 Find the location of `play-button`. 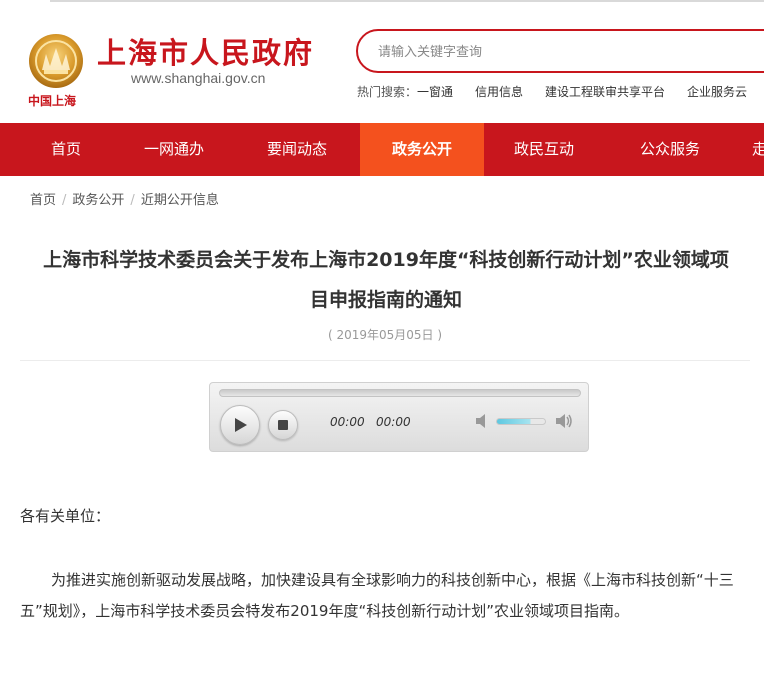

play-button is located at coordinates (240, 425).